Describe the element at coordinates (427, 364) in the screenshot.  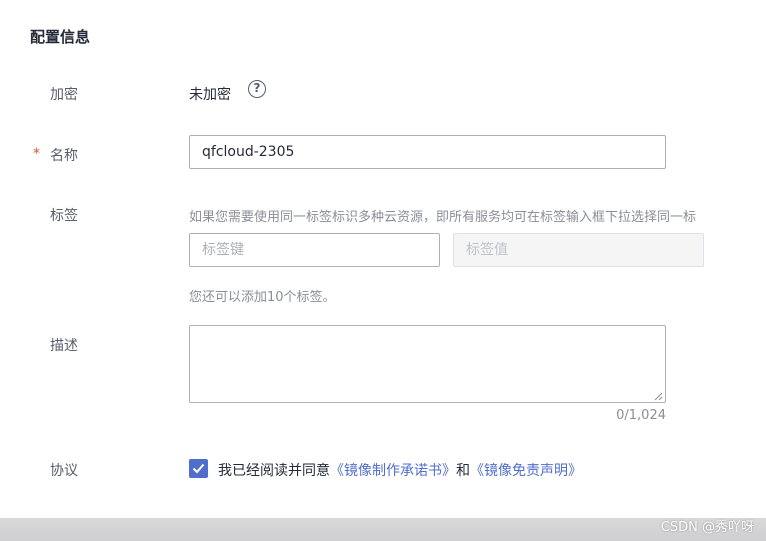
I see `description-textarea` at that location.